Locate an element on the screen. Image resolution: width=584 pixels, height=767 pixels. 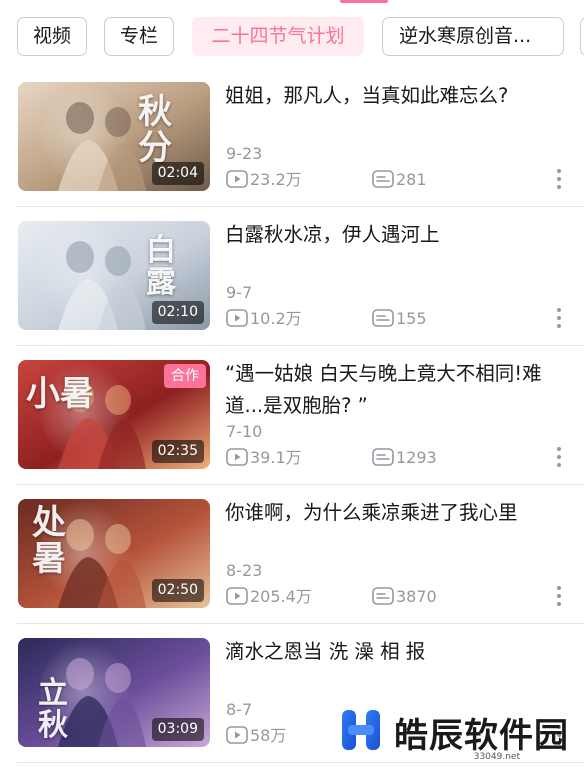
danmaku-count-value: 281 is located at coordinates (411, 179).